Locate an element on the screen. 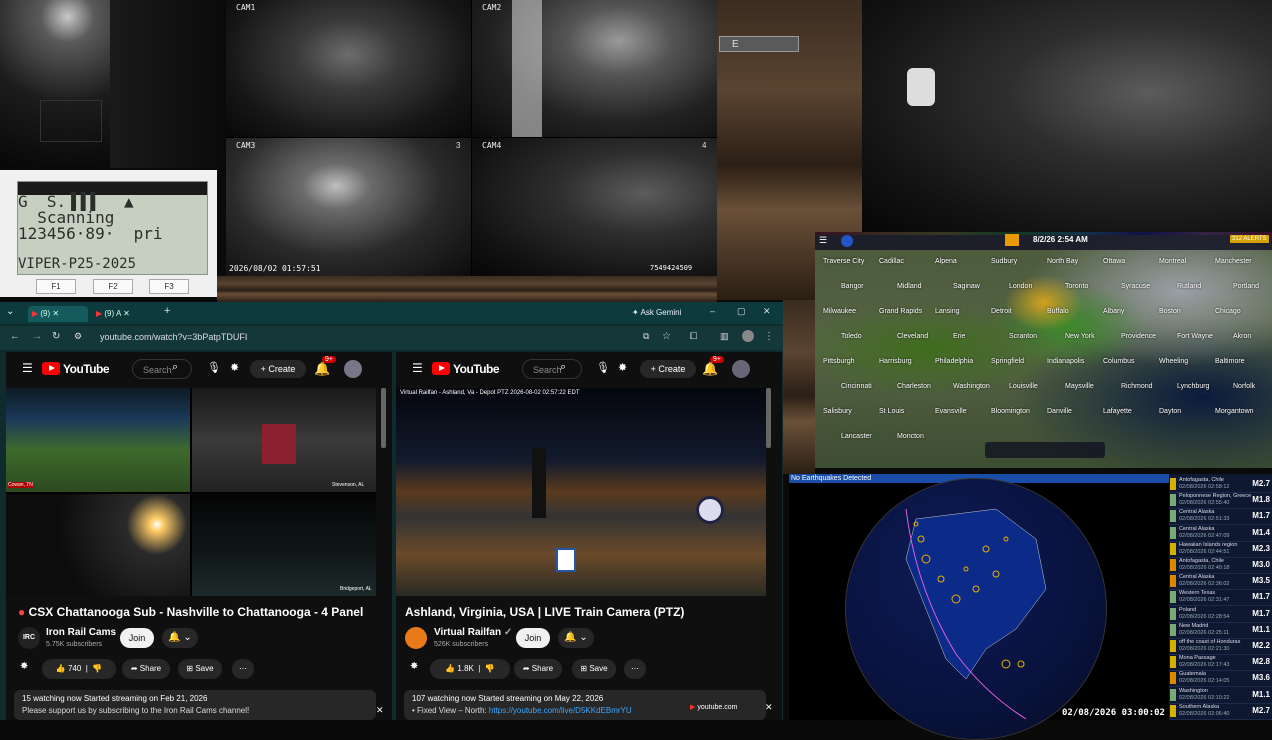 Image resolution: width=1272 pixels, height=740 pixels. install-app-icon: ⧉ is located at coordinates (646, 336).